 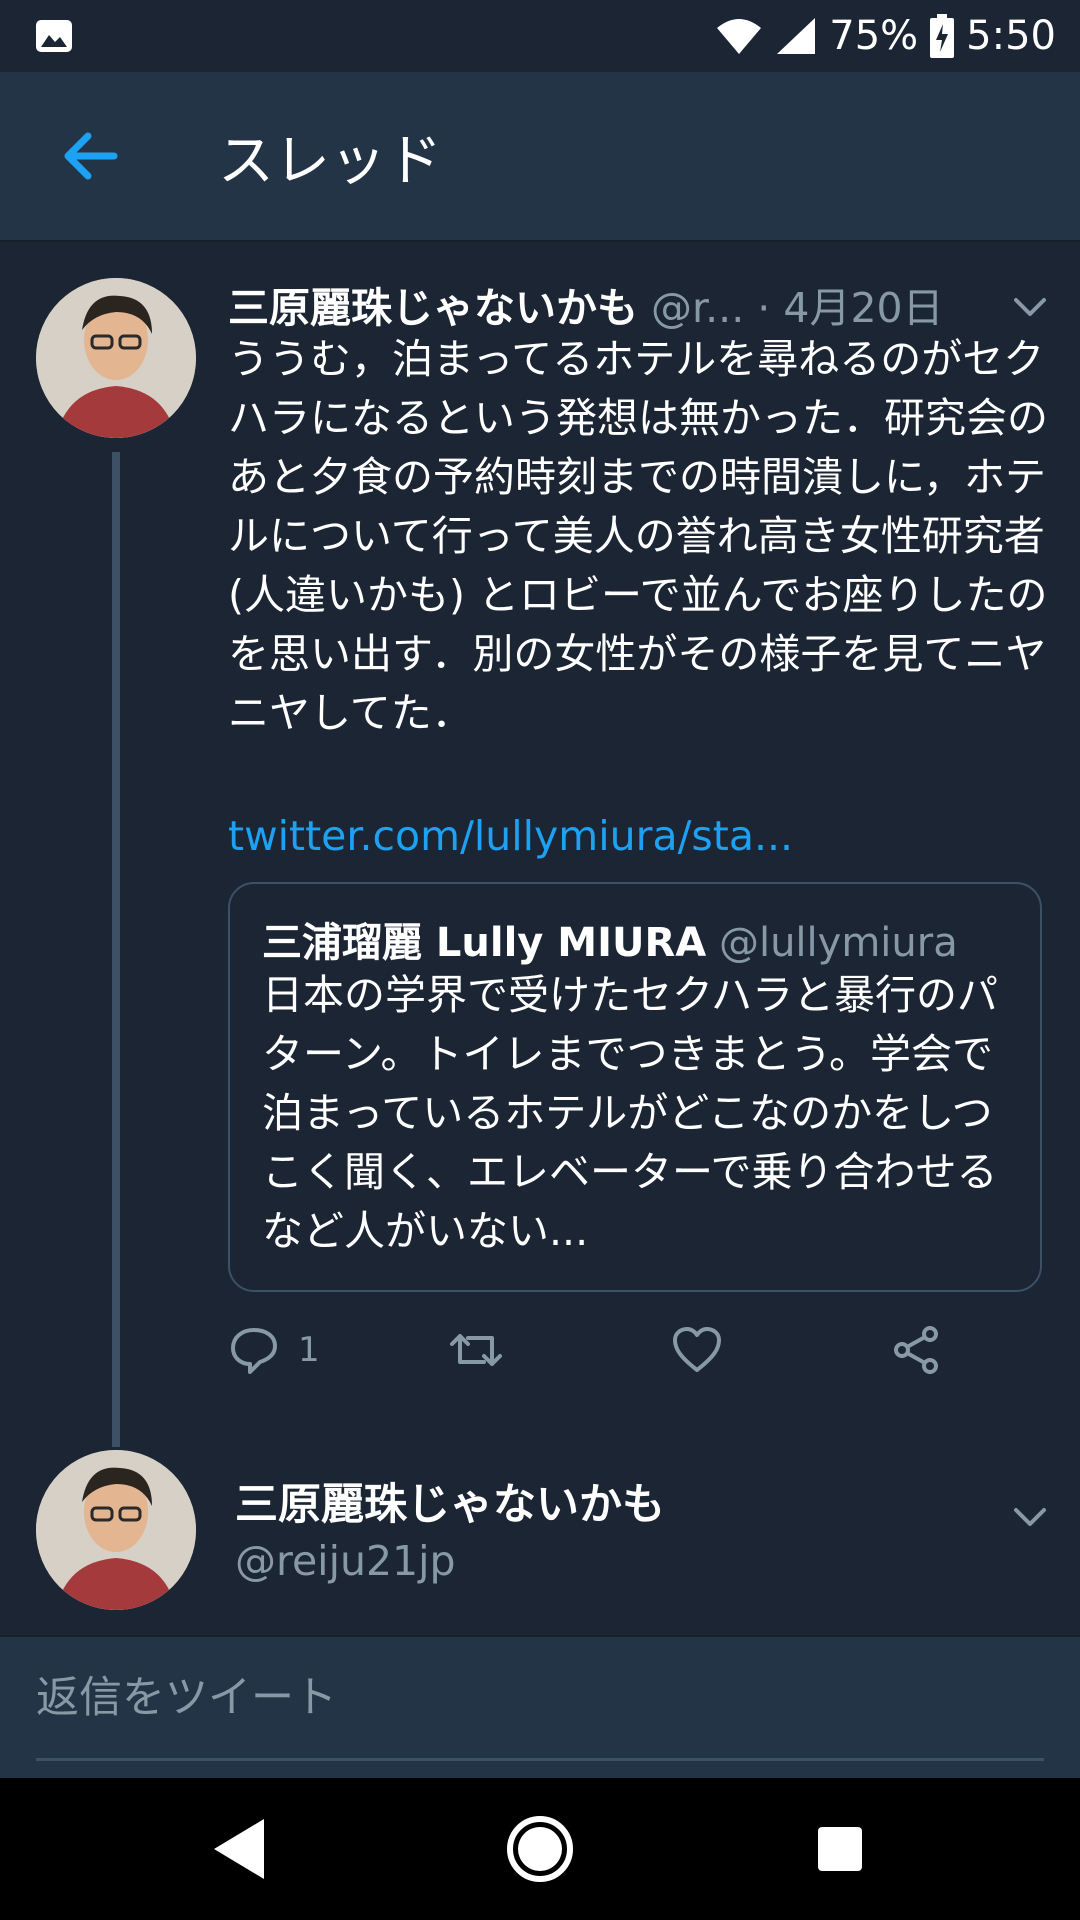 I want to click on nav-back-icon, so click(x=240, y=1849).